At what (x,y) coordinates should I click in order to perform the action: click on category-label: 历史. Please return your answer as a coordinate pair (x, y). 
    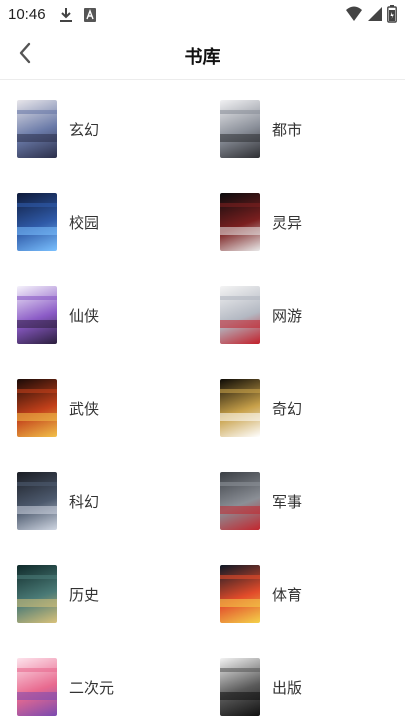
    Looking at the image, I should click on (84, 594).